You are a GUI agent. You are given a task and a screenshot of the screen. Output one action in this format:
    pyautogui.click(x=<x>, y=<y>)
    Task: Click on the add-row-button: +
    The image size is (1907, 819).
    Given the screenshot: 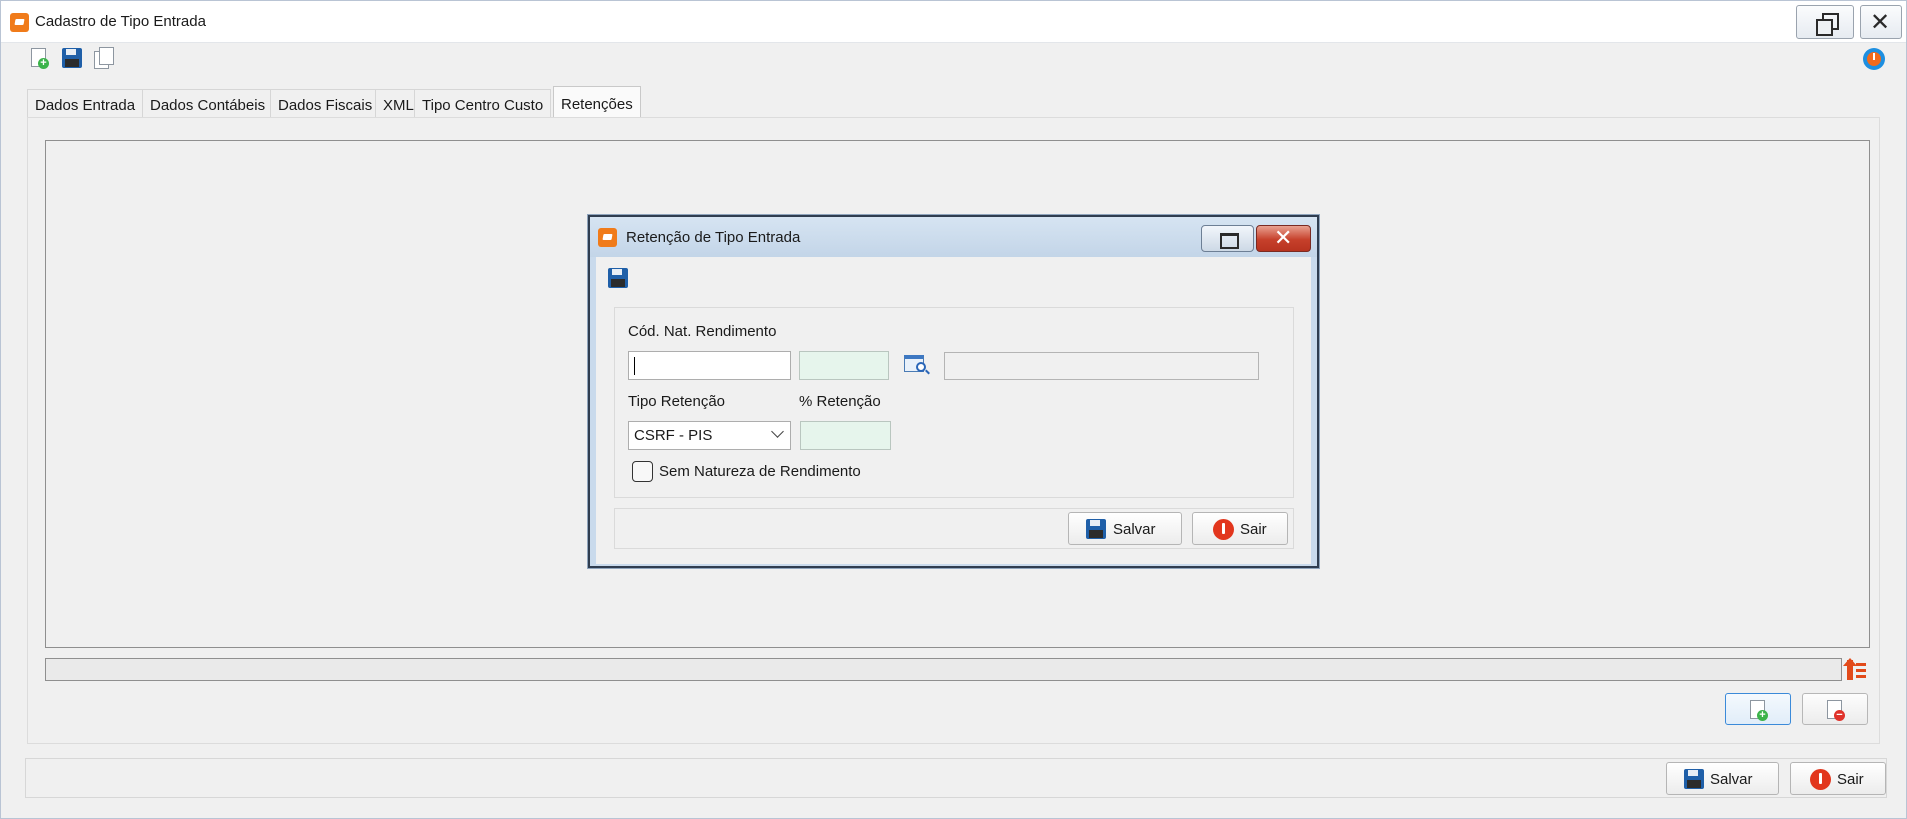 What is the action you would take?
    pyautogui.click(x=1758, y=709)
    